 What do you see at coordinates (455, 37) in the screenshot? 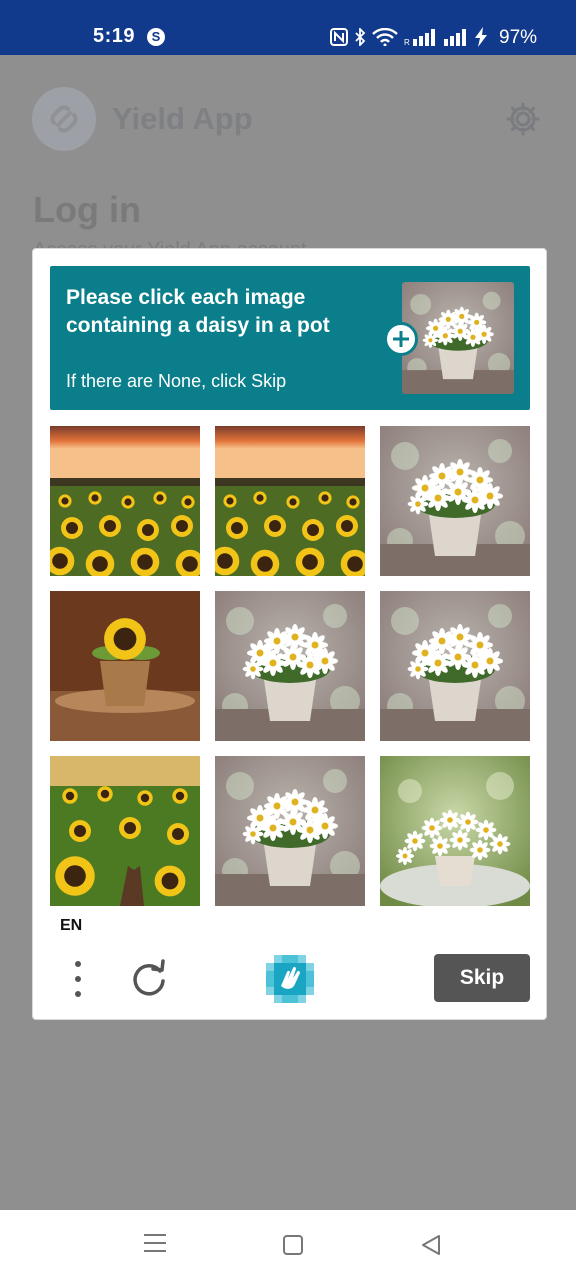
I see `signal-icon` at bounding box center [455, 37].